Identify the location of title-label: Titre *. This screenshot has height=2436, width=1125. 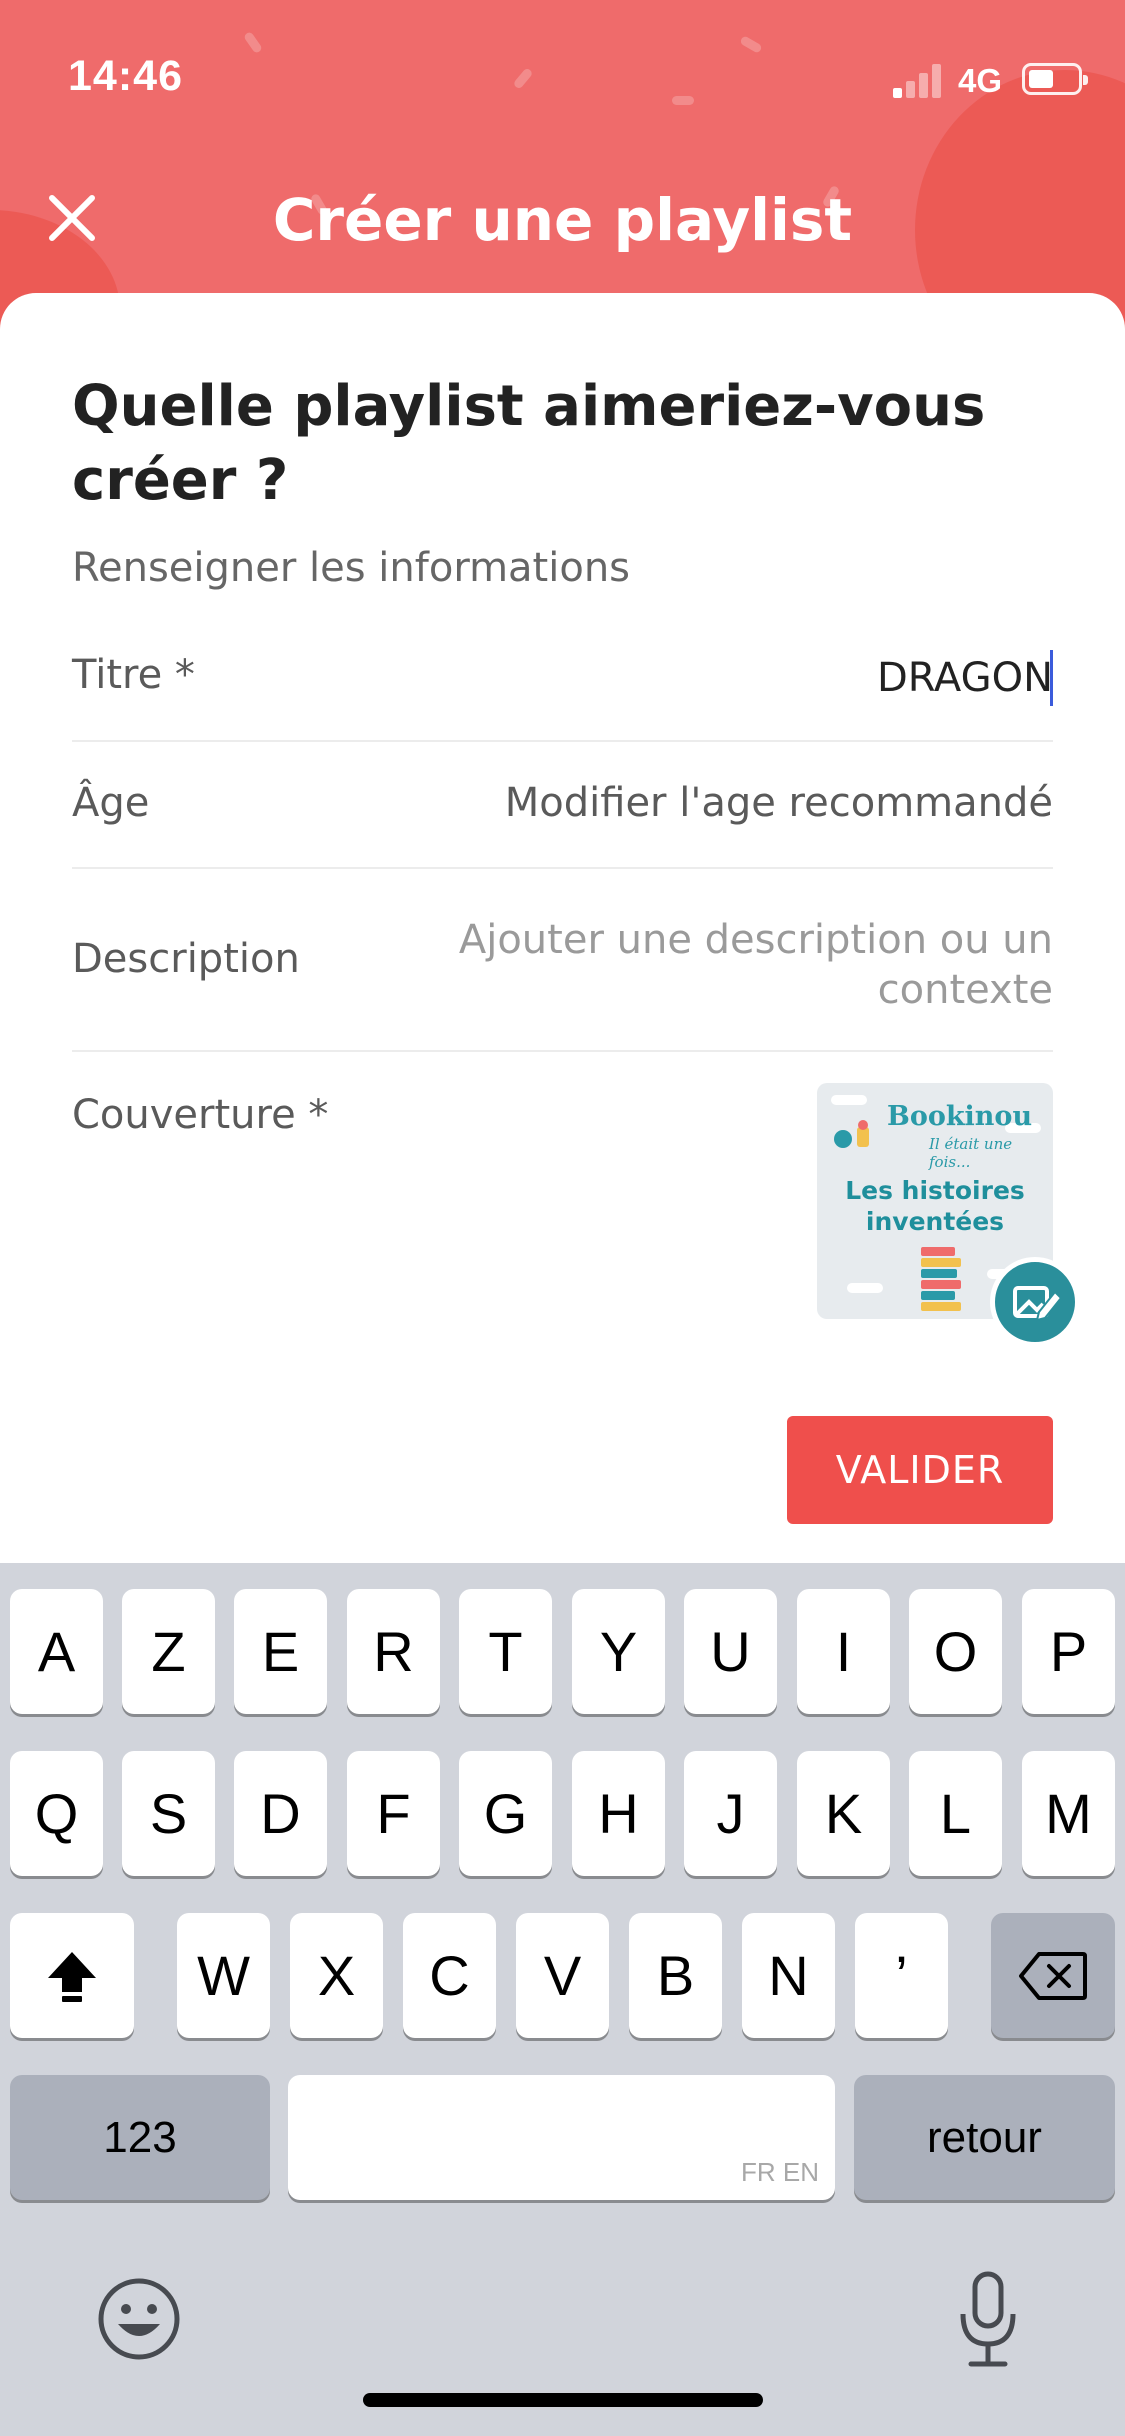
(133, 675).